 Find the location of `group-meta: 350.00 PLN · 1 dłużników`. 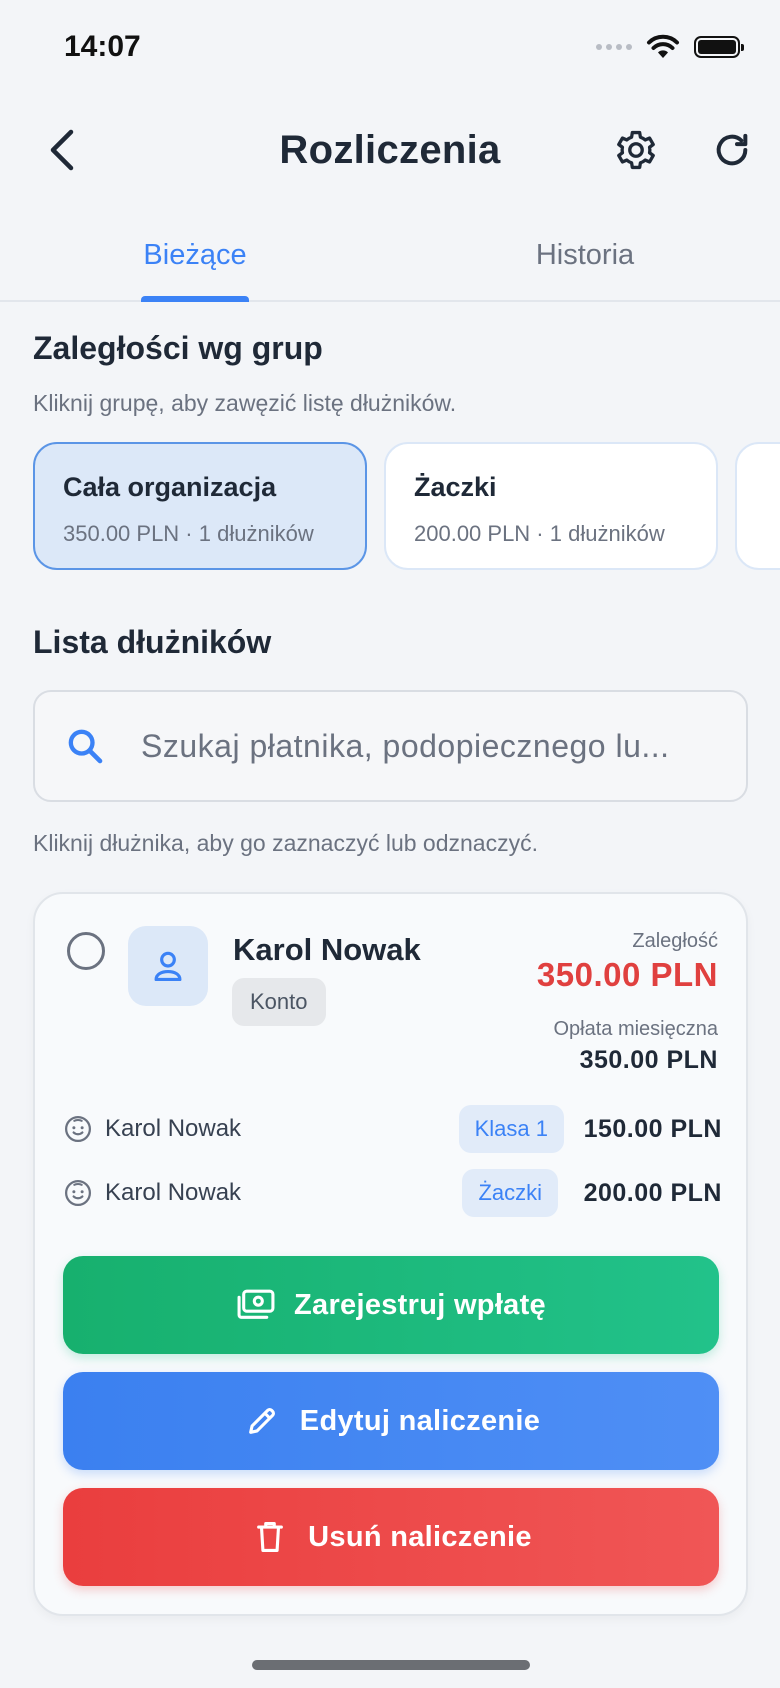

group-meta: 350.00 PLN · 1 dłużników is located at coordinates (188, 533).